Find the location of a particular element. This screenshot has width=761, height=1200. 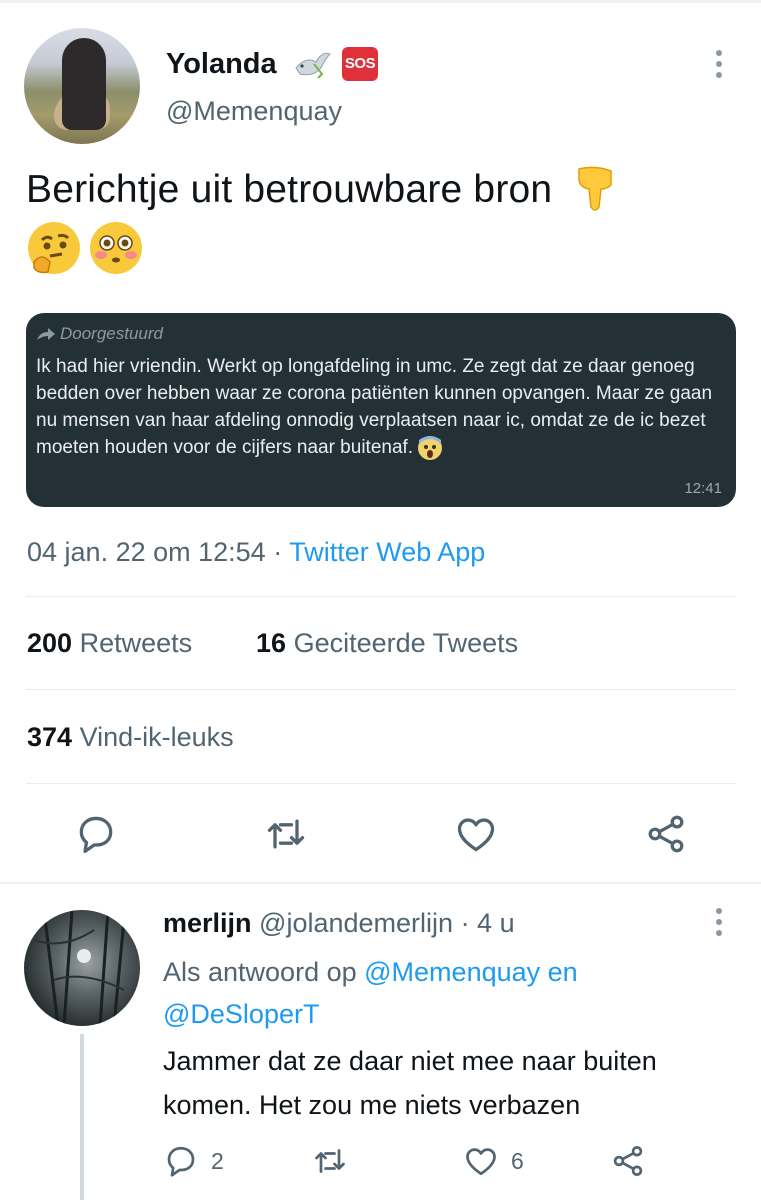

author-avatar is located at coordinates (82, 86).